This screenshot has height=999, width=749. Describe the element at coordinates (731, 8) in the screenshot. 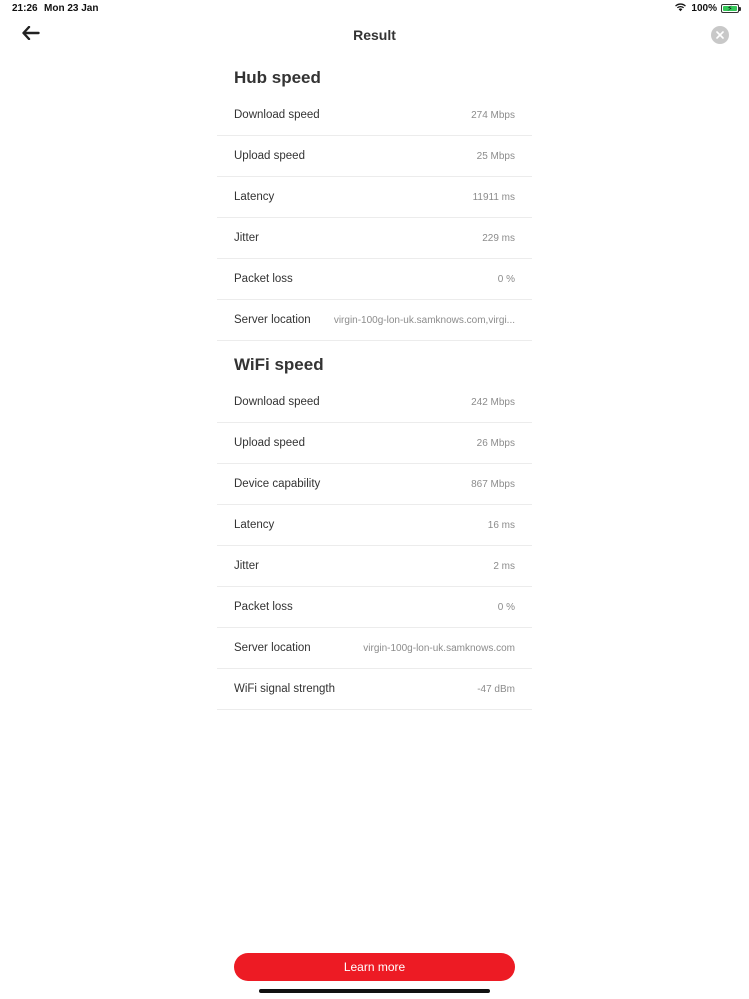

I see `battery-charging-icon: ⚡` at that location.